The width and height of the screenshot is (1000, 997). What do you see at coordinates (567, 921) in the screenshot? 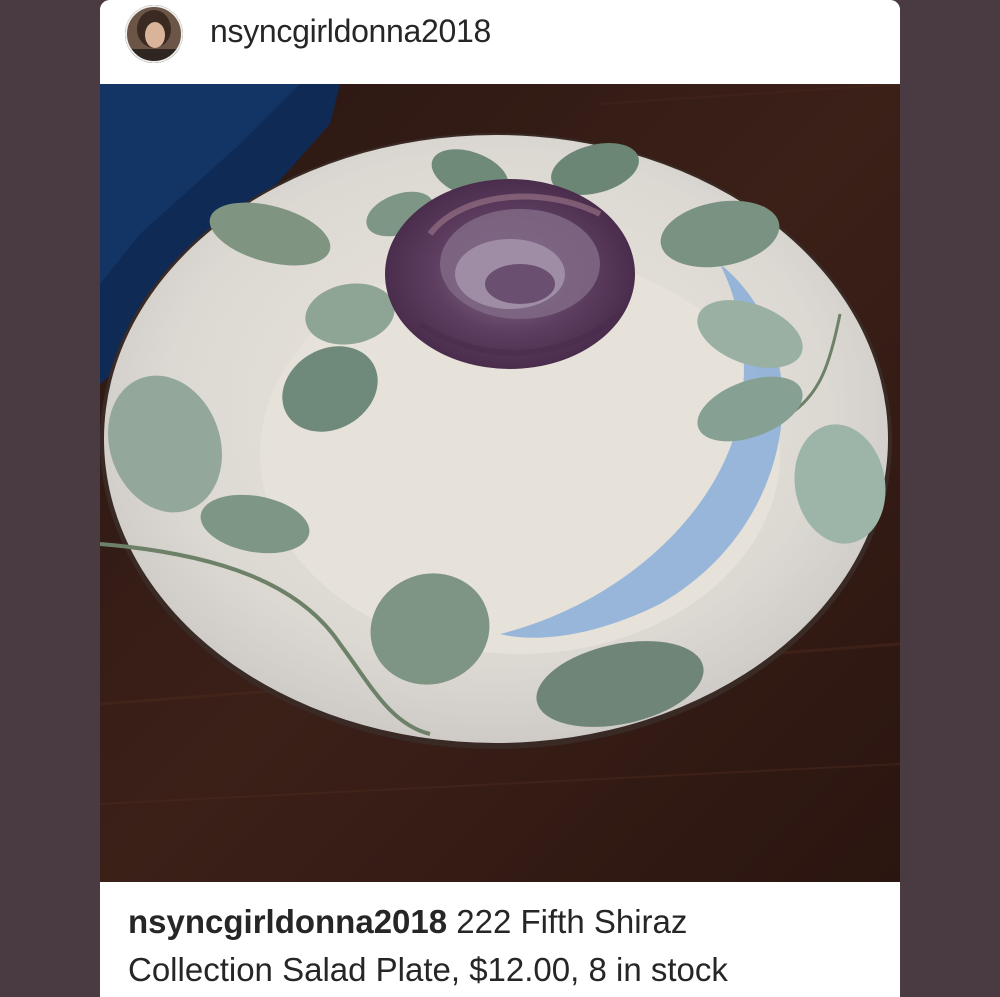
I see `caption-text-line1: 222 Fifth Shiraz` at bounding box center [567, 921].